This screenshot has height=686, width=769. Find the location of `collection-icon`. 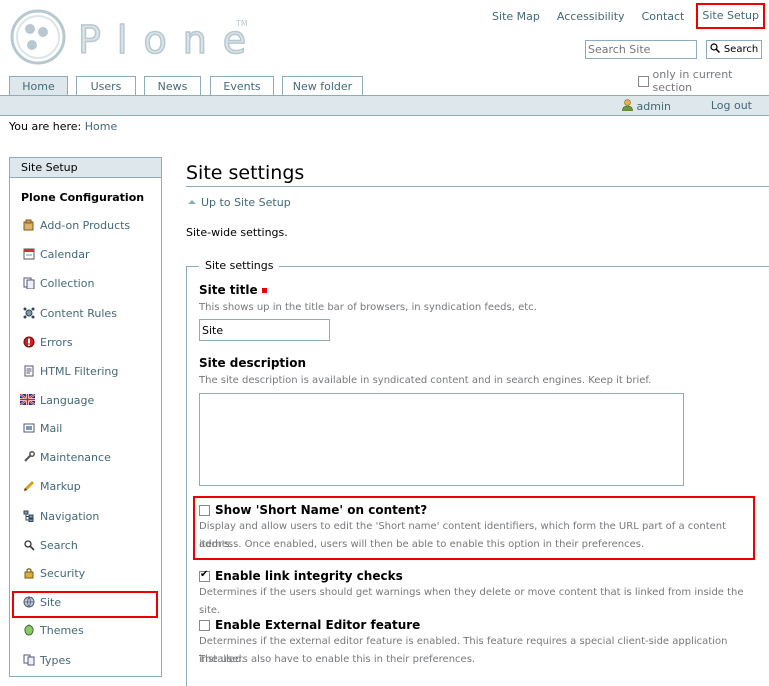

collection-icon is located at coordinates (29, 283).